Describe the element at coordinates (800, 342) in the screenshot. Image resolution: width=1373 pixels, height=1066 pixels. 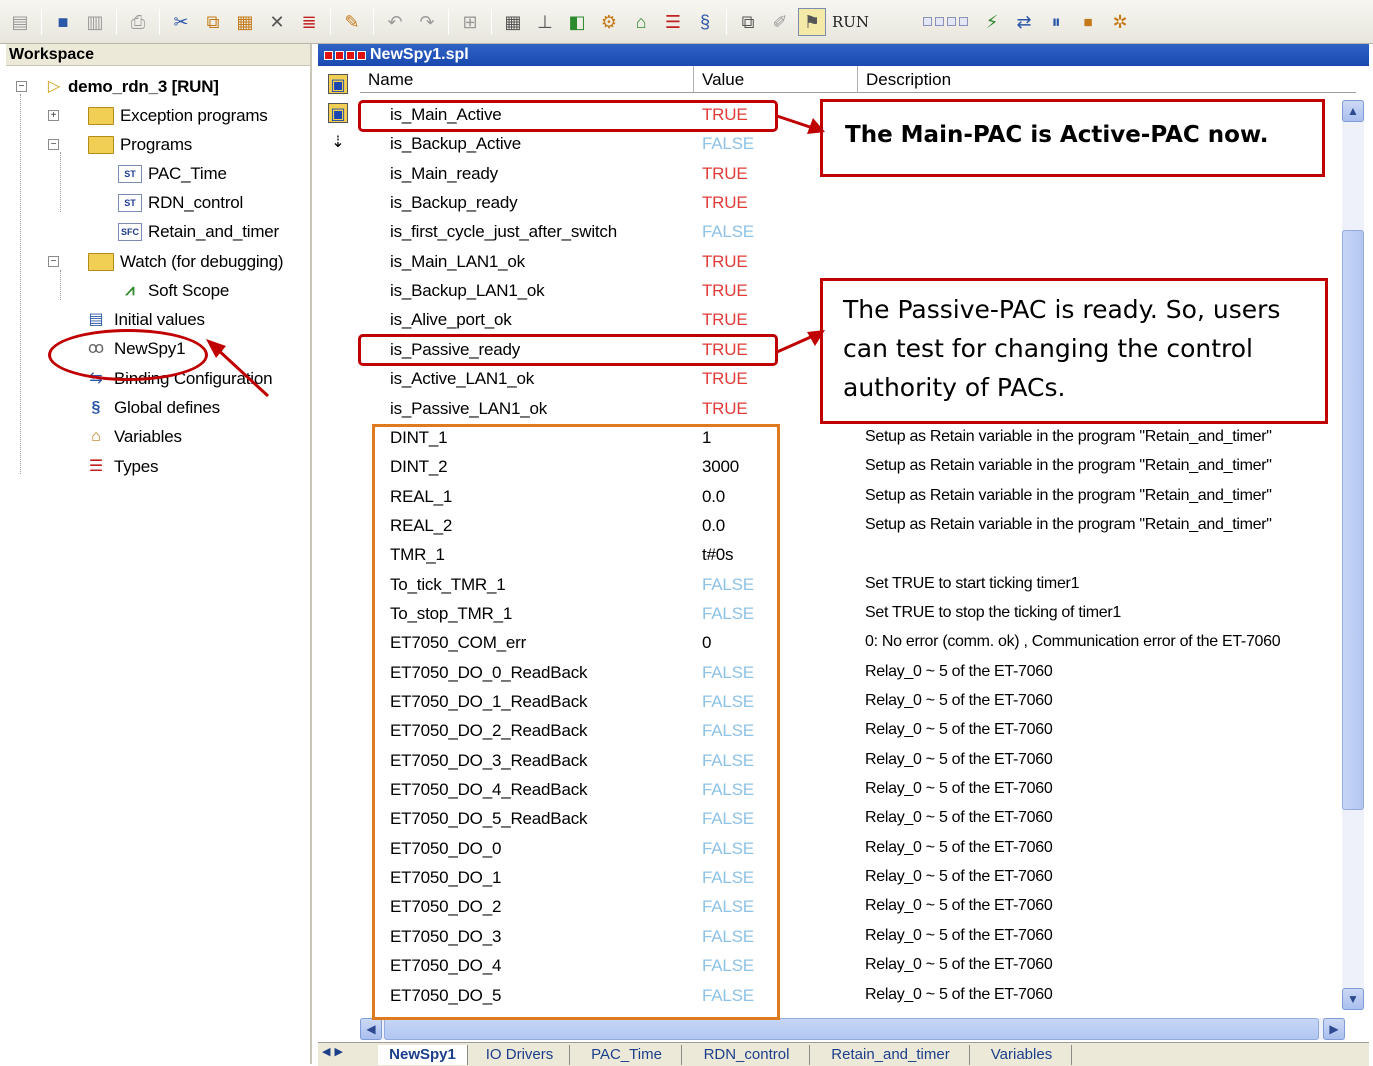
I see `annotation-arrow` at that location.